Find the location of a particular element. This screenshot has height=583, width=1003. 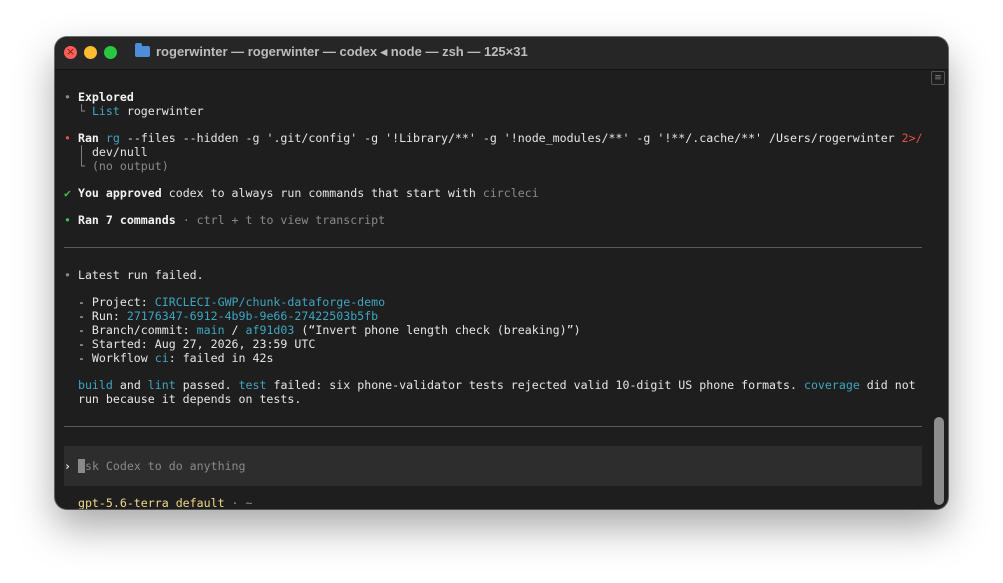

summary-lint: lint is located at coordinates (161, 385).